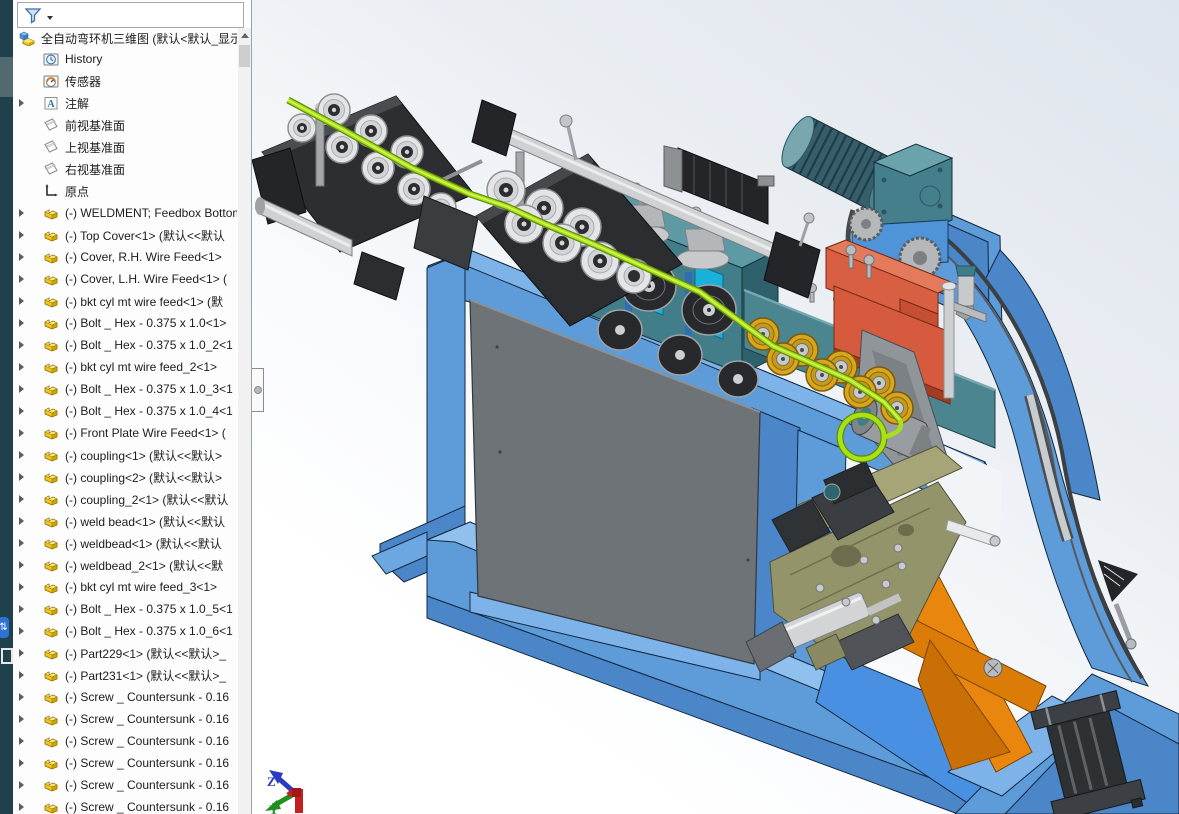 The width and height of the screenshot is (1179, 814). Describe the element at coordinates (125, 609) in the screenshot. I see `tree-item-part: (-) Bolt _ Hex - 0.375 x 1.0_5<1` at that location.